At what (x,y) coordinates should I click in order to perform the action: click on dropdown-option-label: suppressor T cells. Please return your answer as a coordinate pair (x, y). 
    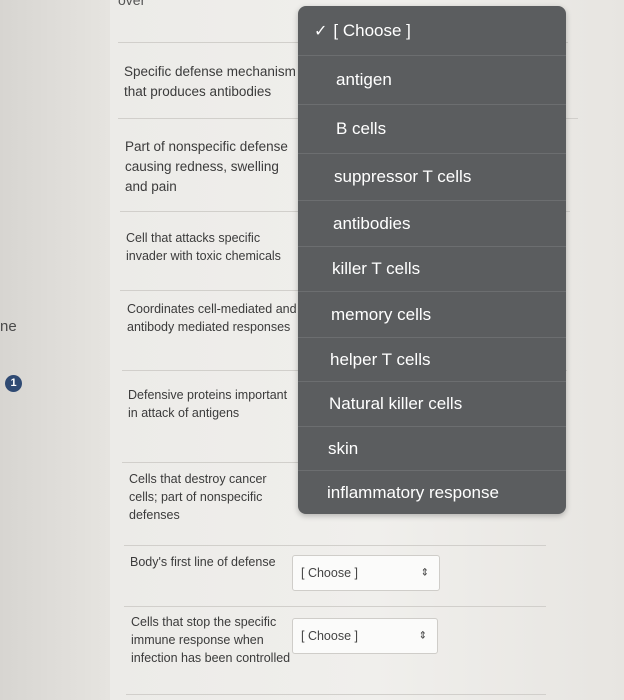
    Looking at the image, I should click on (403, 176).